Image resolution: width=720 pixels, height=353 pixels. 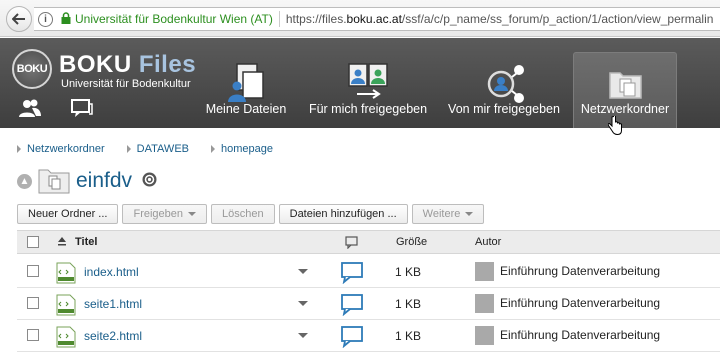 I want to click on column-author: Autor, so click(x=488, y=242).